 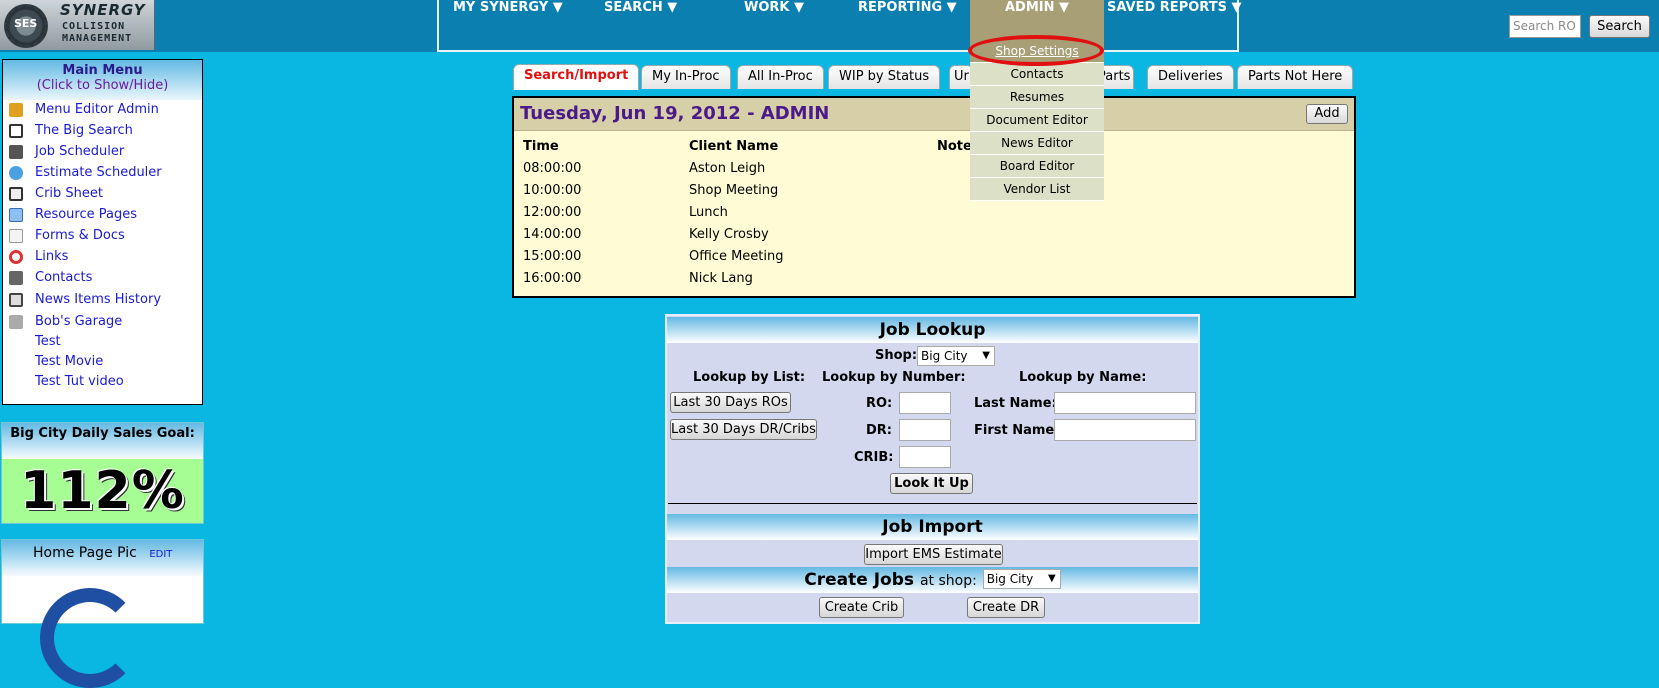 I want to click on crib-label: CRIB:, so click(x=874, y=457).